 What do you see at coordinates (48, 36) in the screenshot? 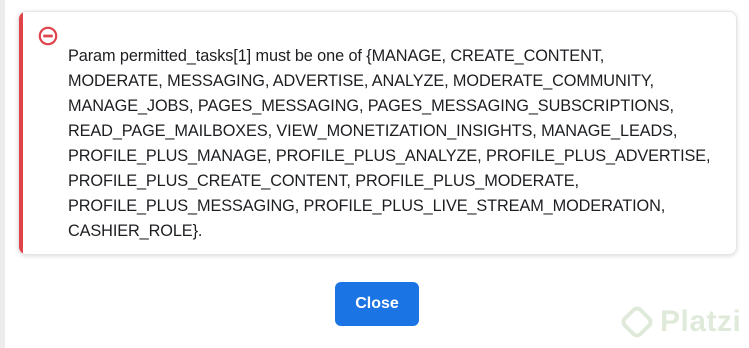
I see `error-minus-circle-icon` at bounding box center [48, 36].